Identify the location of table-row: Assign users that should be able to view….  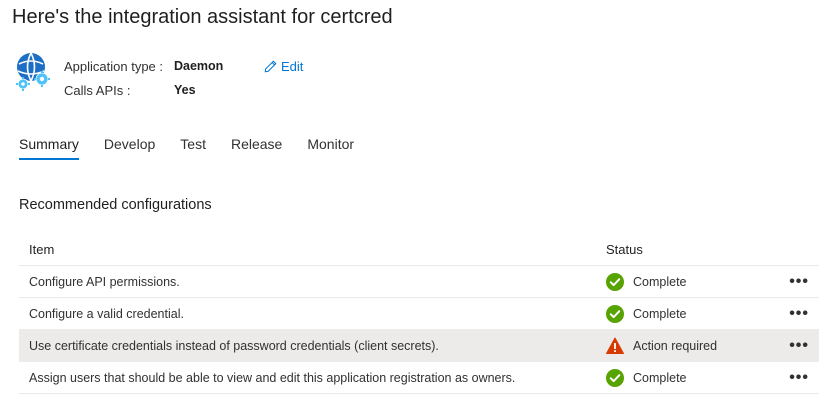
(419, 378).